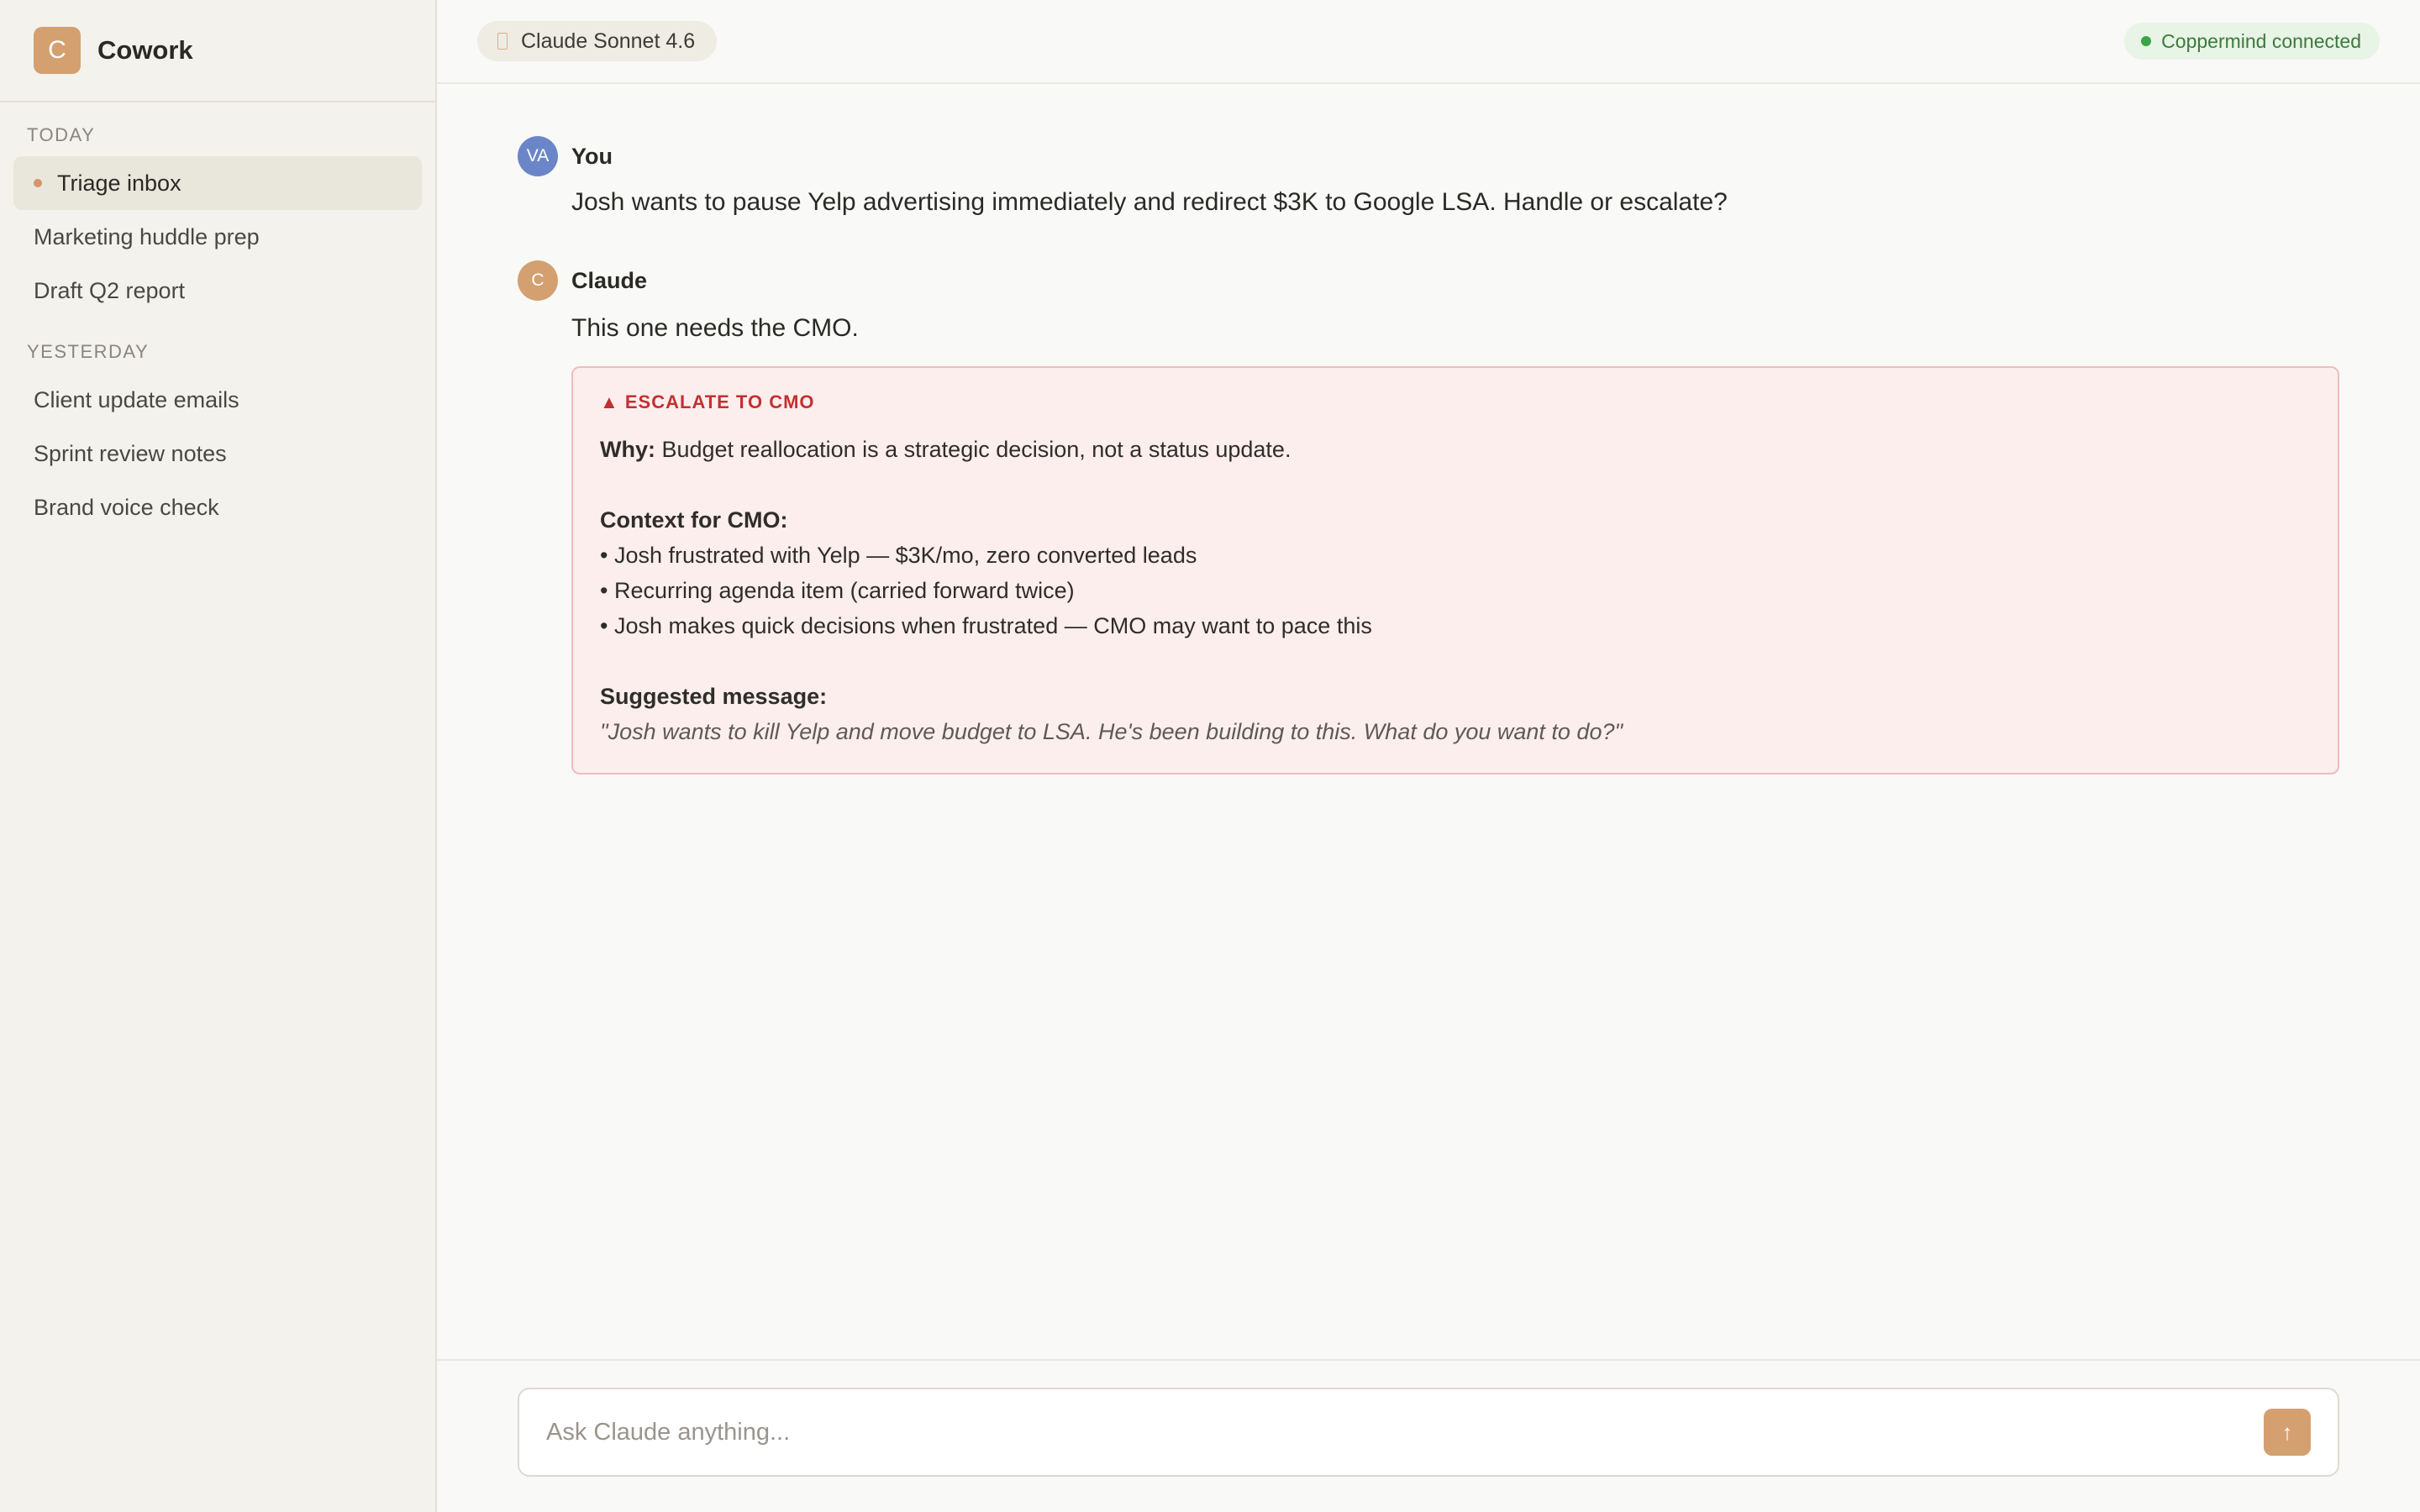 This screenshot has height=1512, width=2420. What do you see at coordinates (88, 351) in the screenshot?
I see `section-label-yesterday: YESTERDAY` at bounding box center [88, 351].